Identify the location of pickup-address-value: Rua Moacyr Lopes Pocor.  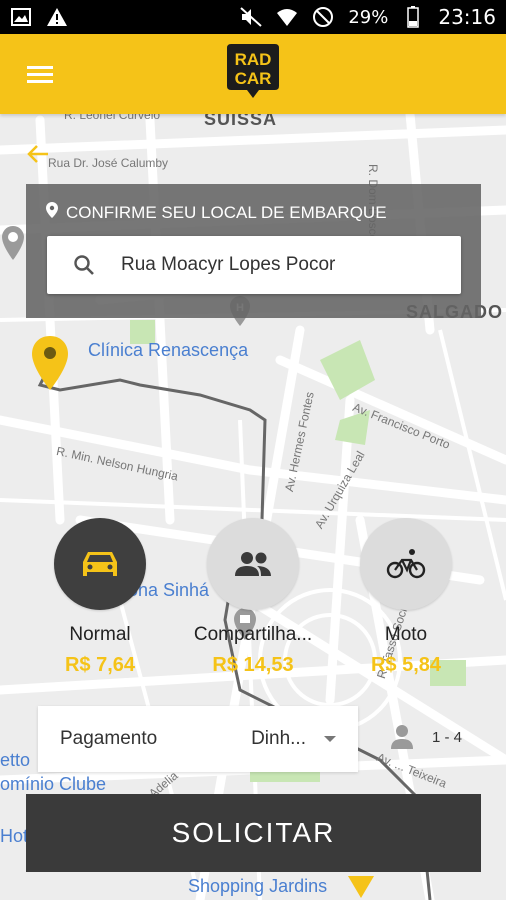
(228, 264).